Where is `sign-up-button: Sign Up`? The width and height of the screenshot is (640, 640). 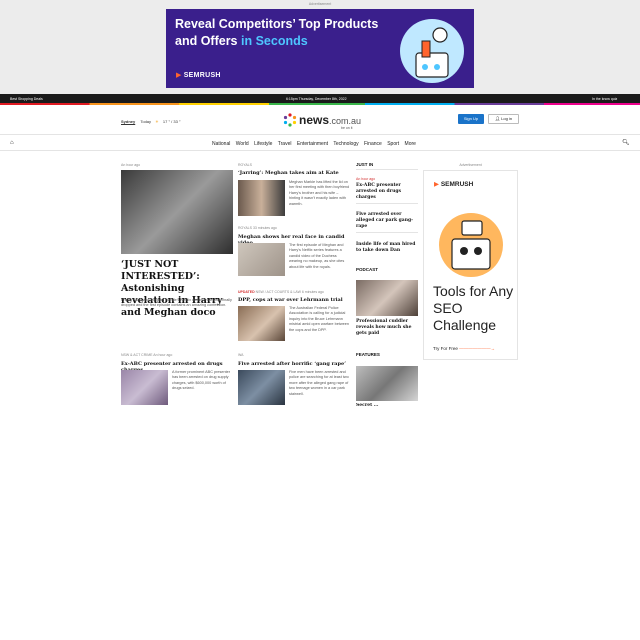 sign-up-button: Sign Up is located at coordinates (471, 119).